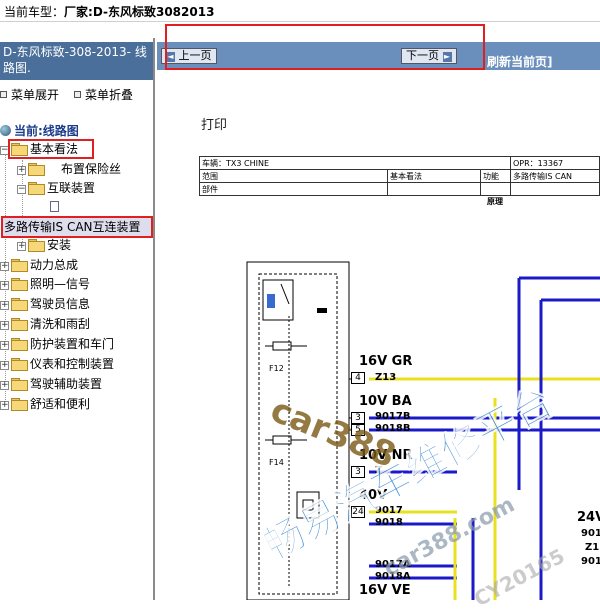 The height and width of the screenshot is (611, 600). What do you see at coordinates (434, 176) in the screenshot?
I see `scope-value-cell: 基本看法` at bounding box center [434, 176].